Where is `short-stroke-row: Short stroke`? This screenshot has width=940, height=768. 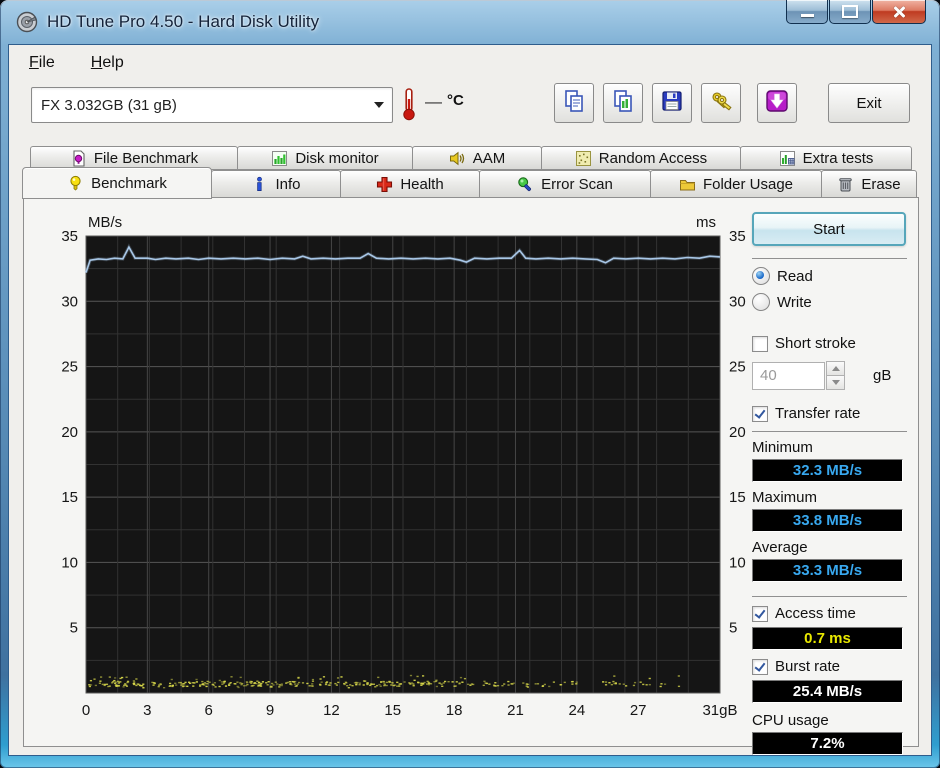
short-stroke-row: Short stroke is located at coordinates (830, 343).